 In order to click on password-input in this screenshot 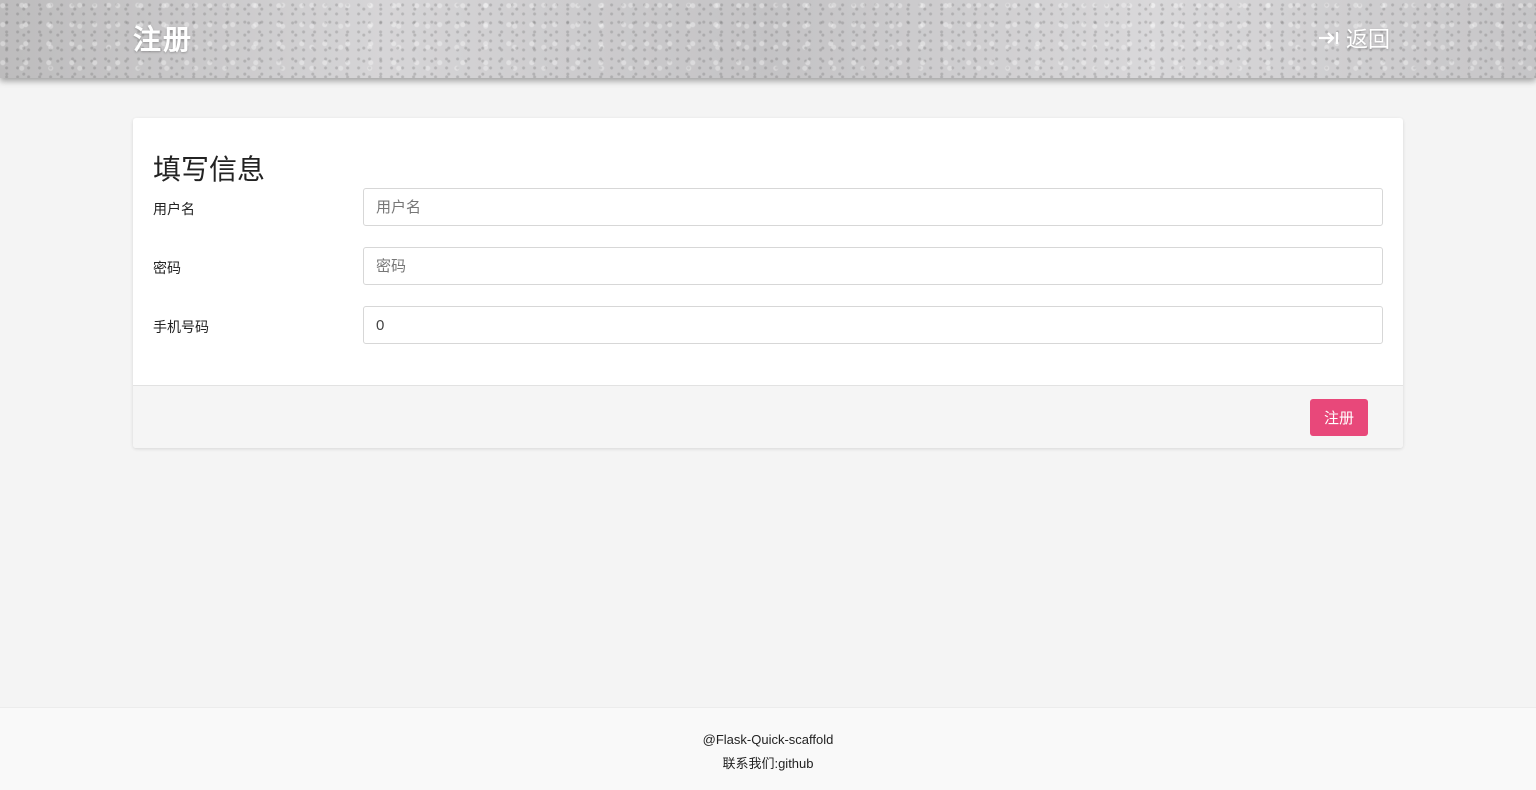, I will do `click(873, 266)`.